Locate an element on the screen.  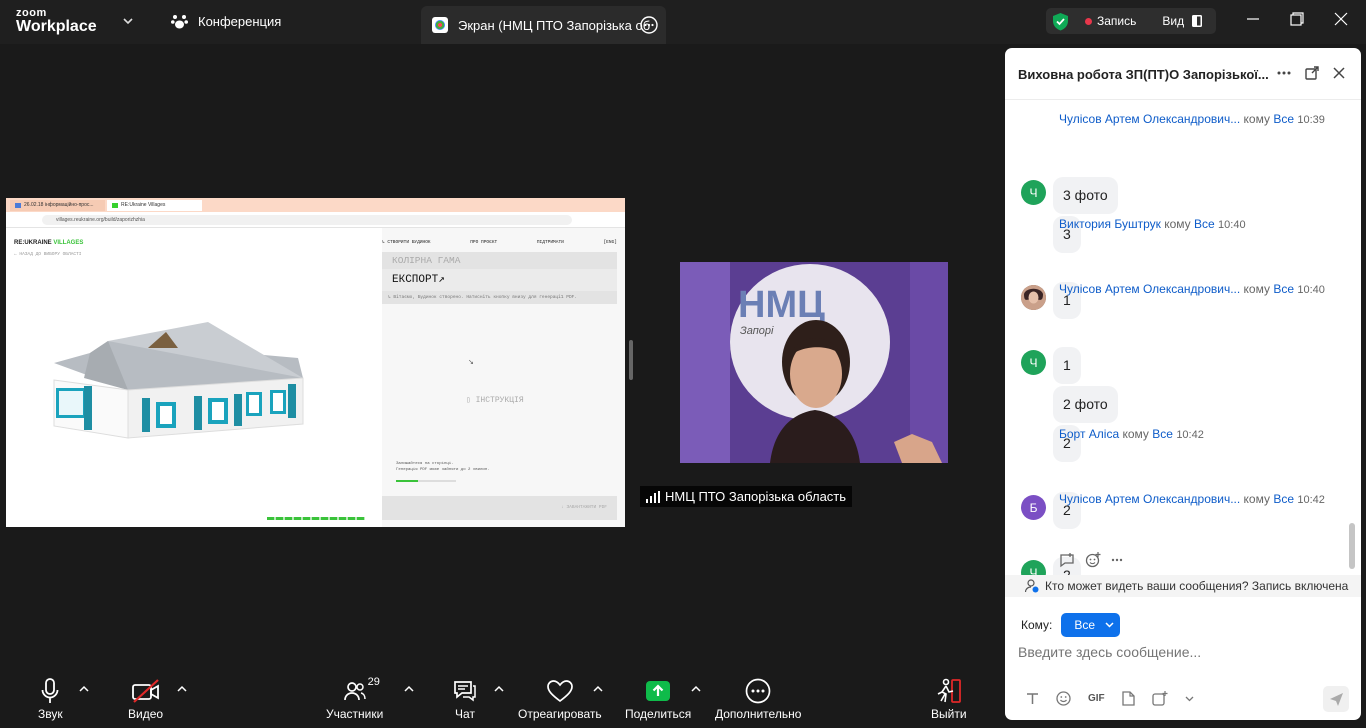
participants-options-caret-icon is located at coordinates (409, 688).